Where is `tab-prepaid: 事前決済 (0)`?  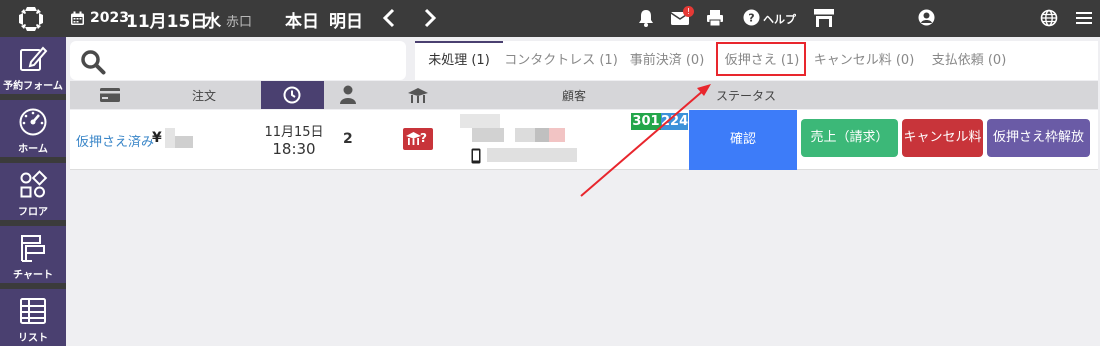
tab-prepaid: 事前決済 (0) is located at coordinates (667, 60).